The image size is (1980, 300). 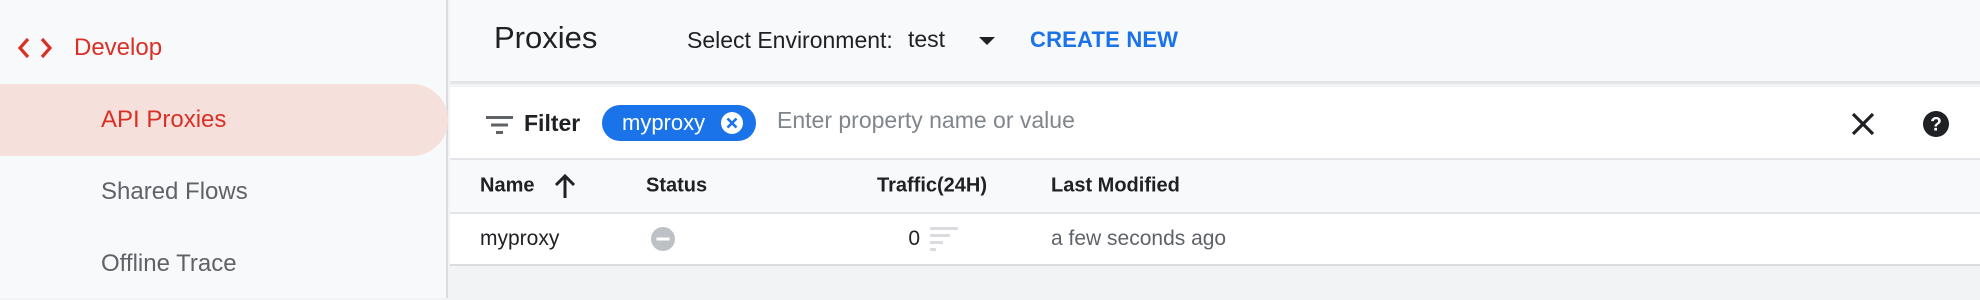 What do you see at coordinates (664, 122) in the screenshot?
I see `filter-chip-label: myproxy` at bounding box center [664, 122].